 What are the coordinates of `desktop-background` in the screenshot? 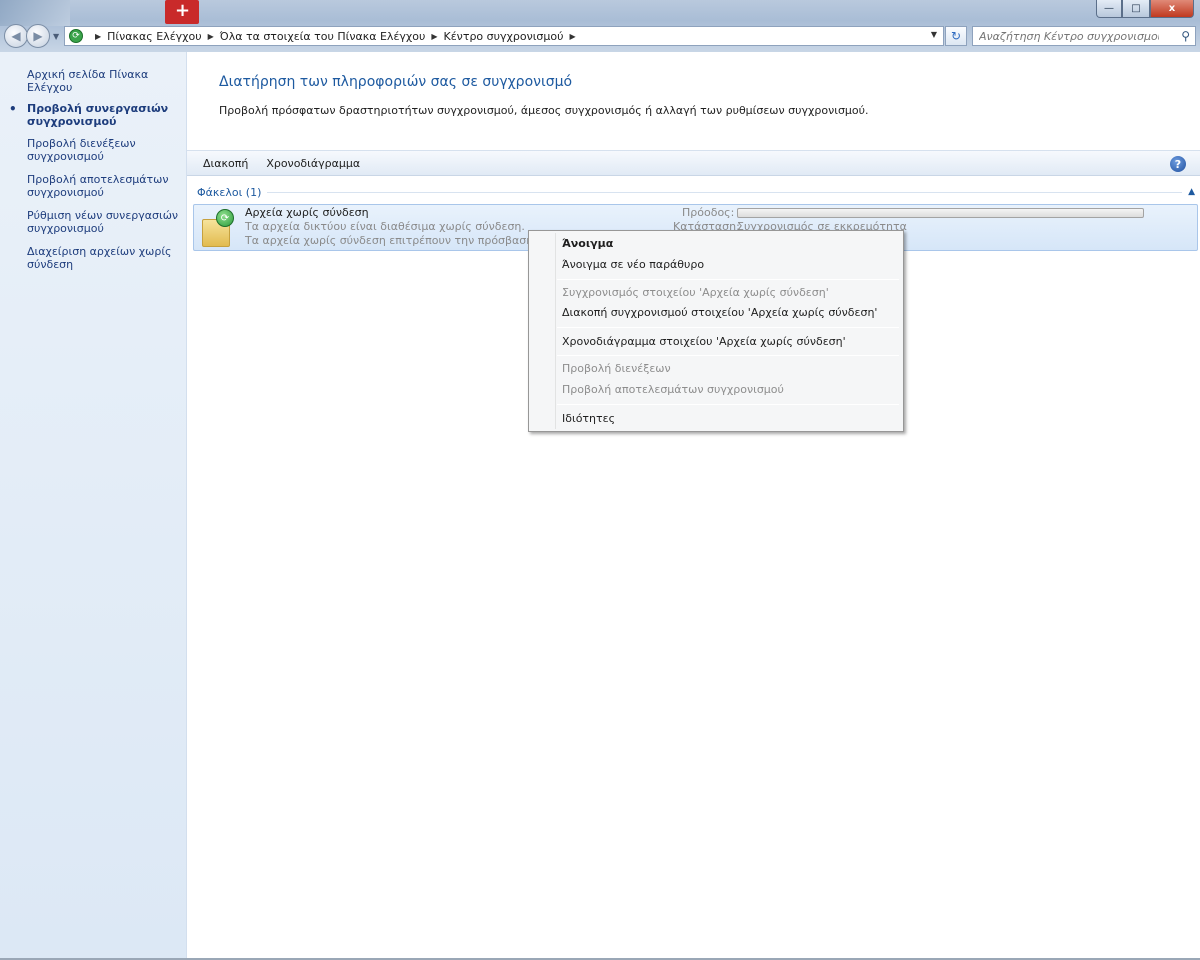 It's located at (35, 13).